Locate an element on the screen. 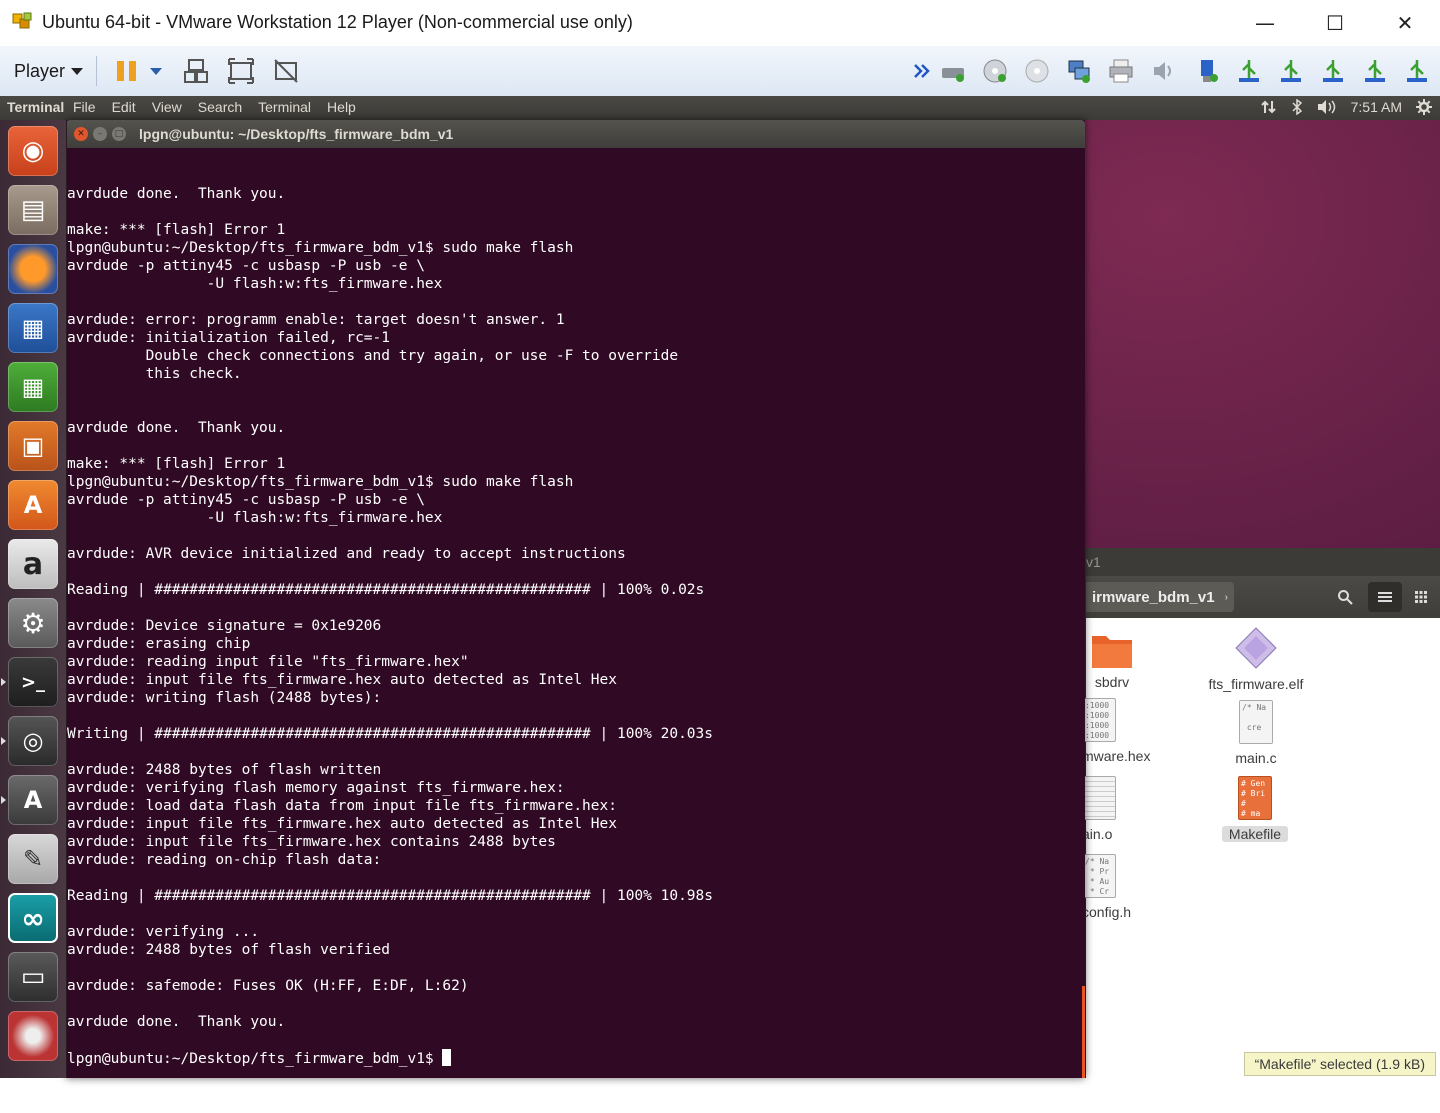 The height and width of the screenshot is (1113, 1440). file-item: :1000 :1000 :1000 :1000 mware.hex is located at coordinates (1122, 731).